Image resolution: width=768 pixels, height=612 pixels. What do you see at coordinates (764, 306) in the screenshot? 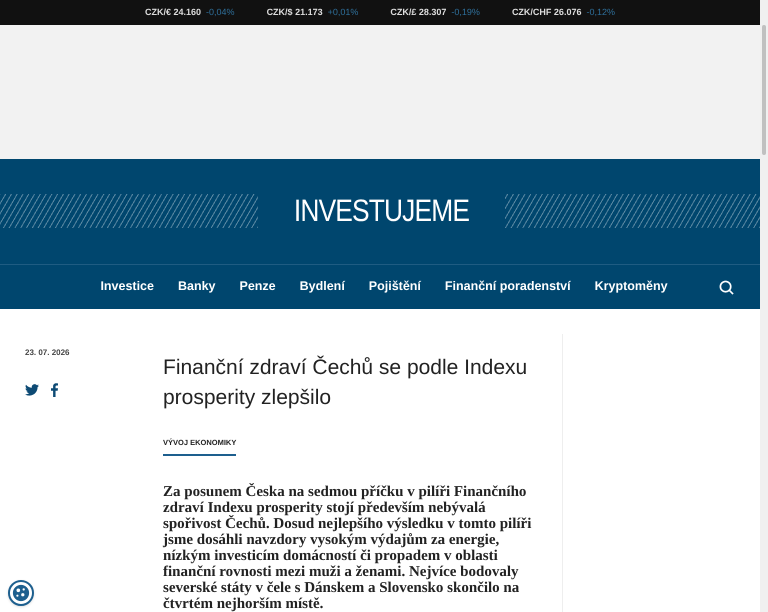
I see `scrollbar` at bounding box center [764, 306].